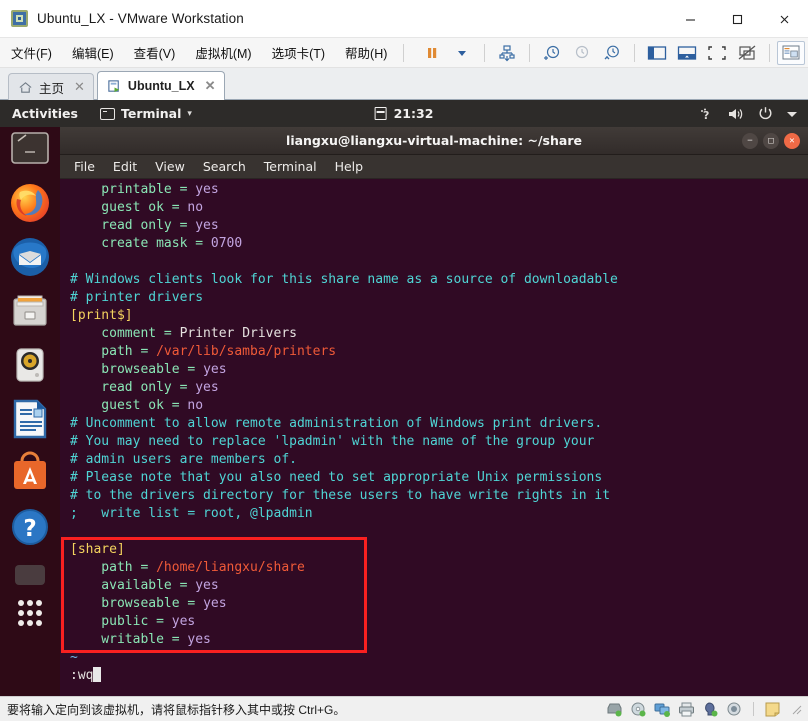 The height and width of the screenshot is (721, 808). Describe the element at coordinates (432, 53) in the screenshot. I see `pause-button` at that location.